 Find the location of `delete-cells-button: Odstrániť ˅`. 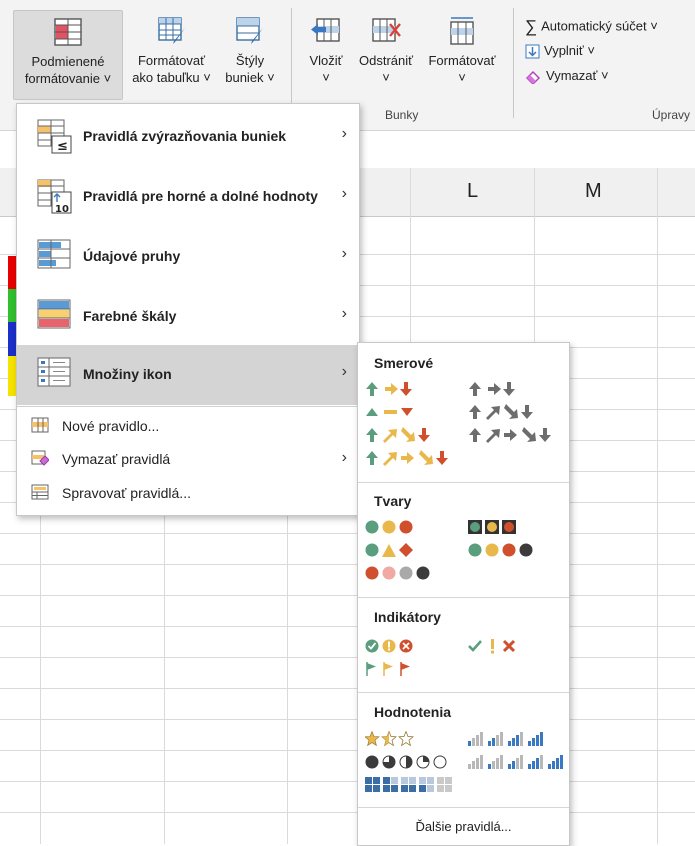

delete-cells-button: Odstrániť ˅ is located at coordinates (386, 48).